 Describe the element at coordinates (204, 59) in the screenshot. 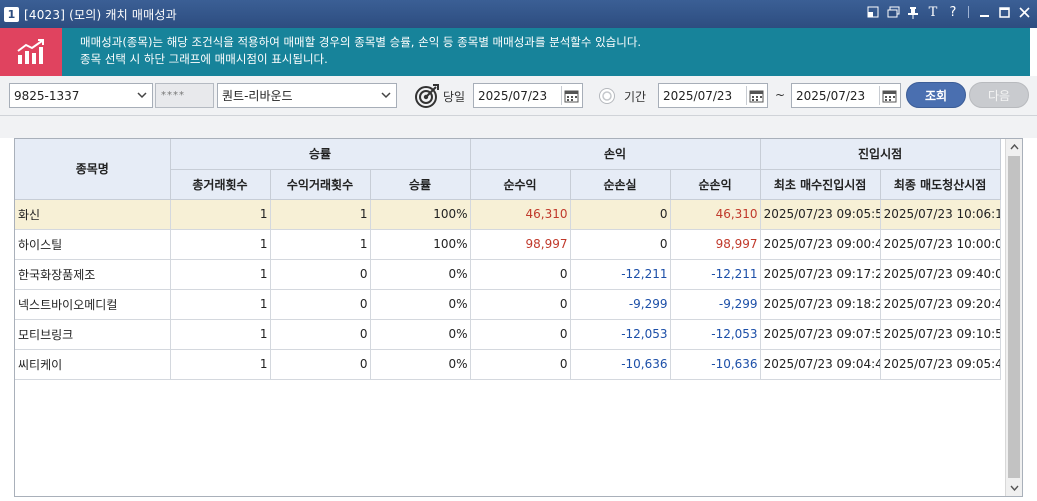

I see `banner-line-2: 종목 선택 시 하단 그래프에 매매시점이 표시됩니다.` at that location.